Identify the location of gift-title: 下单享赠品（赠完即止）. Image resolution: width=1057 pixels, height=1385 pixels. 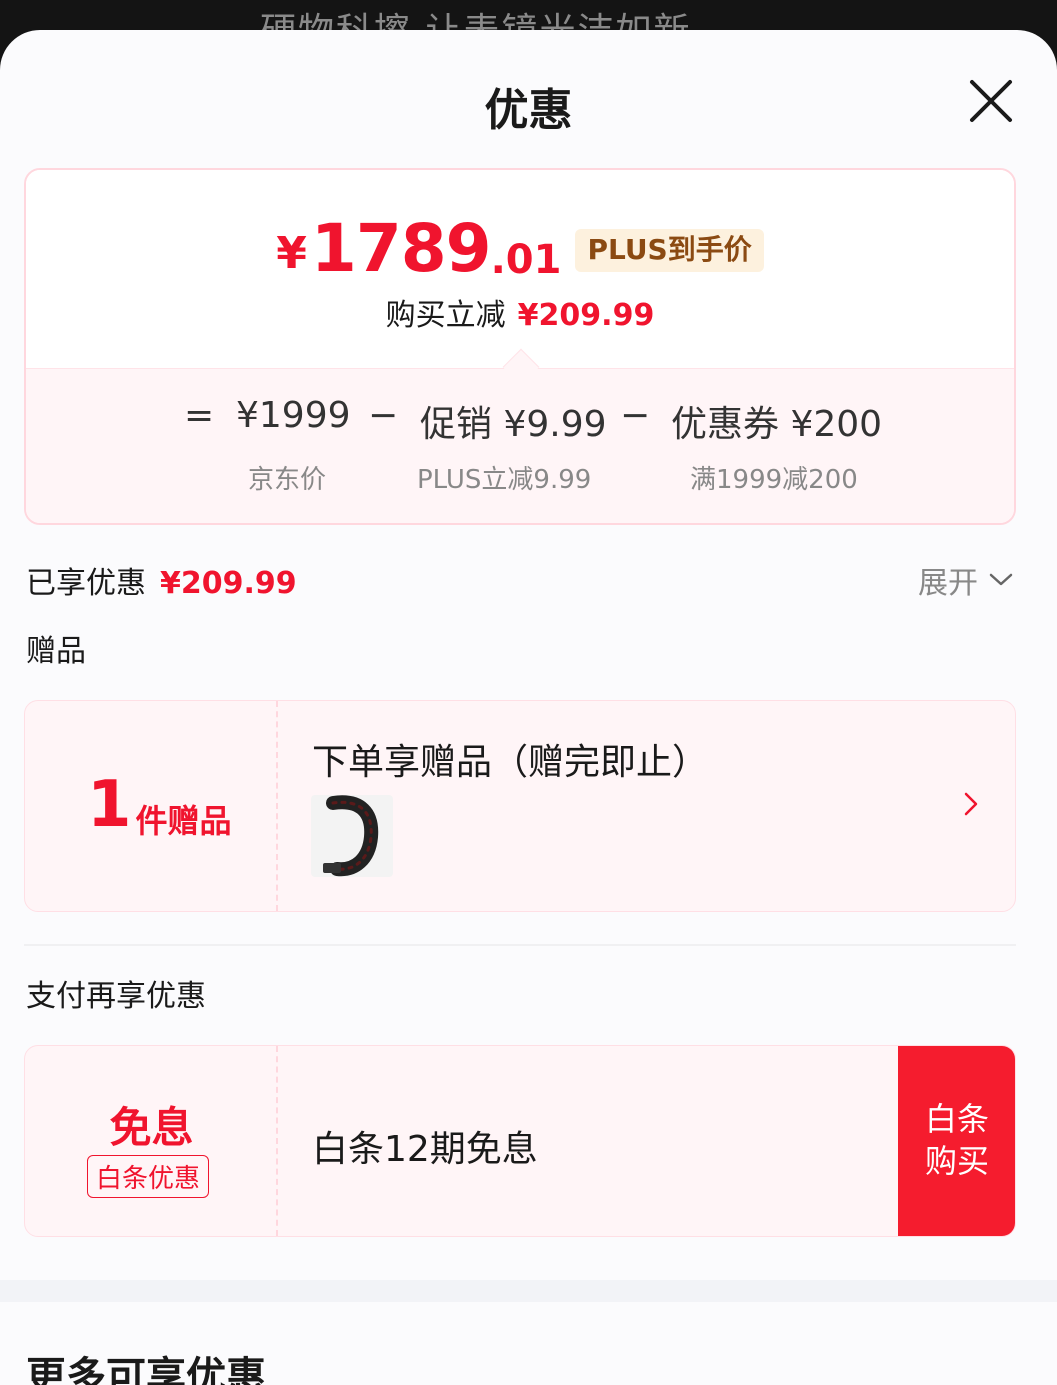
(510, 762).